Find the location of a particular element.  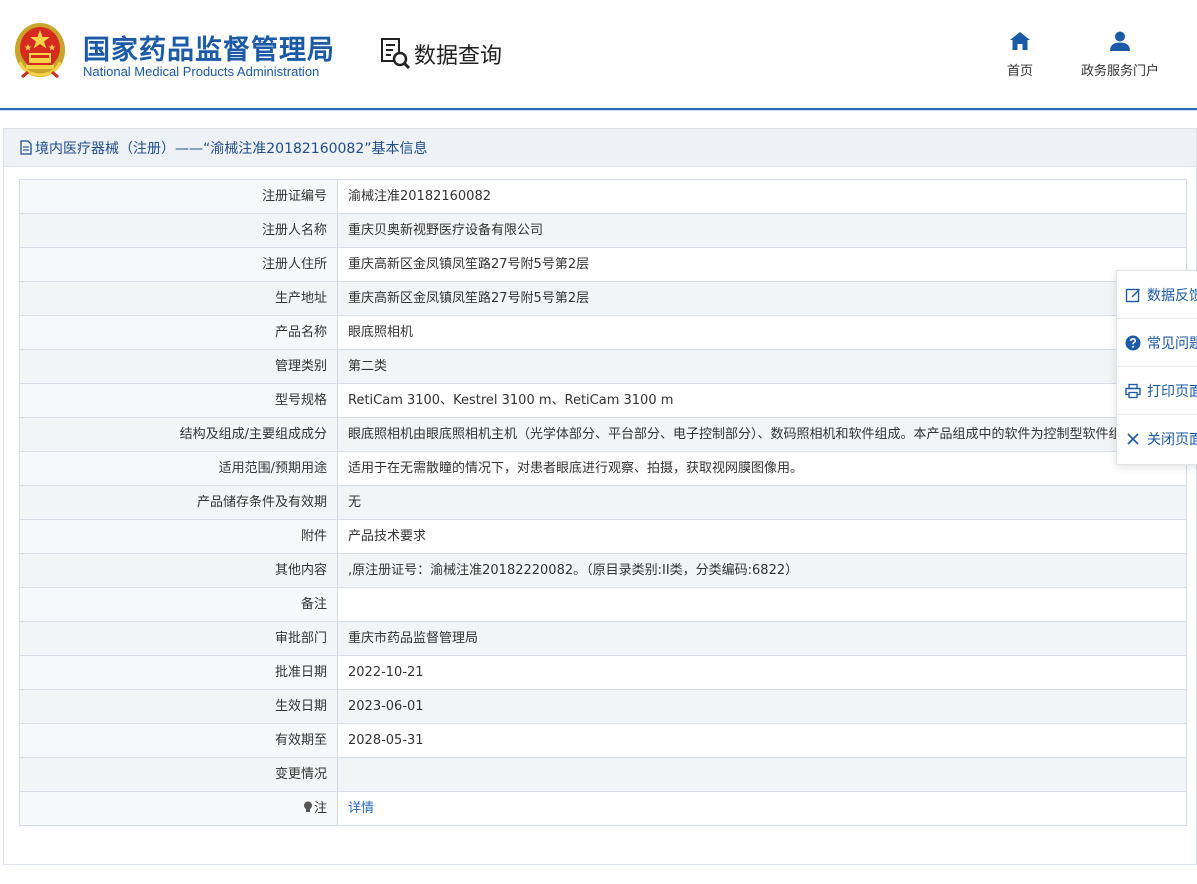

table-row: 有效期至 2028-05-31 is located at coordinates (603, 740).